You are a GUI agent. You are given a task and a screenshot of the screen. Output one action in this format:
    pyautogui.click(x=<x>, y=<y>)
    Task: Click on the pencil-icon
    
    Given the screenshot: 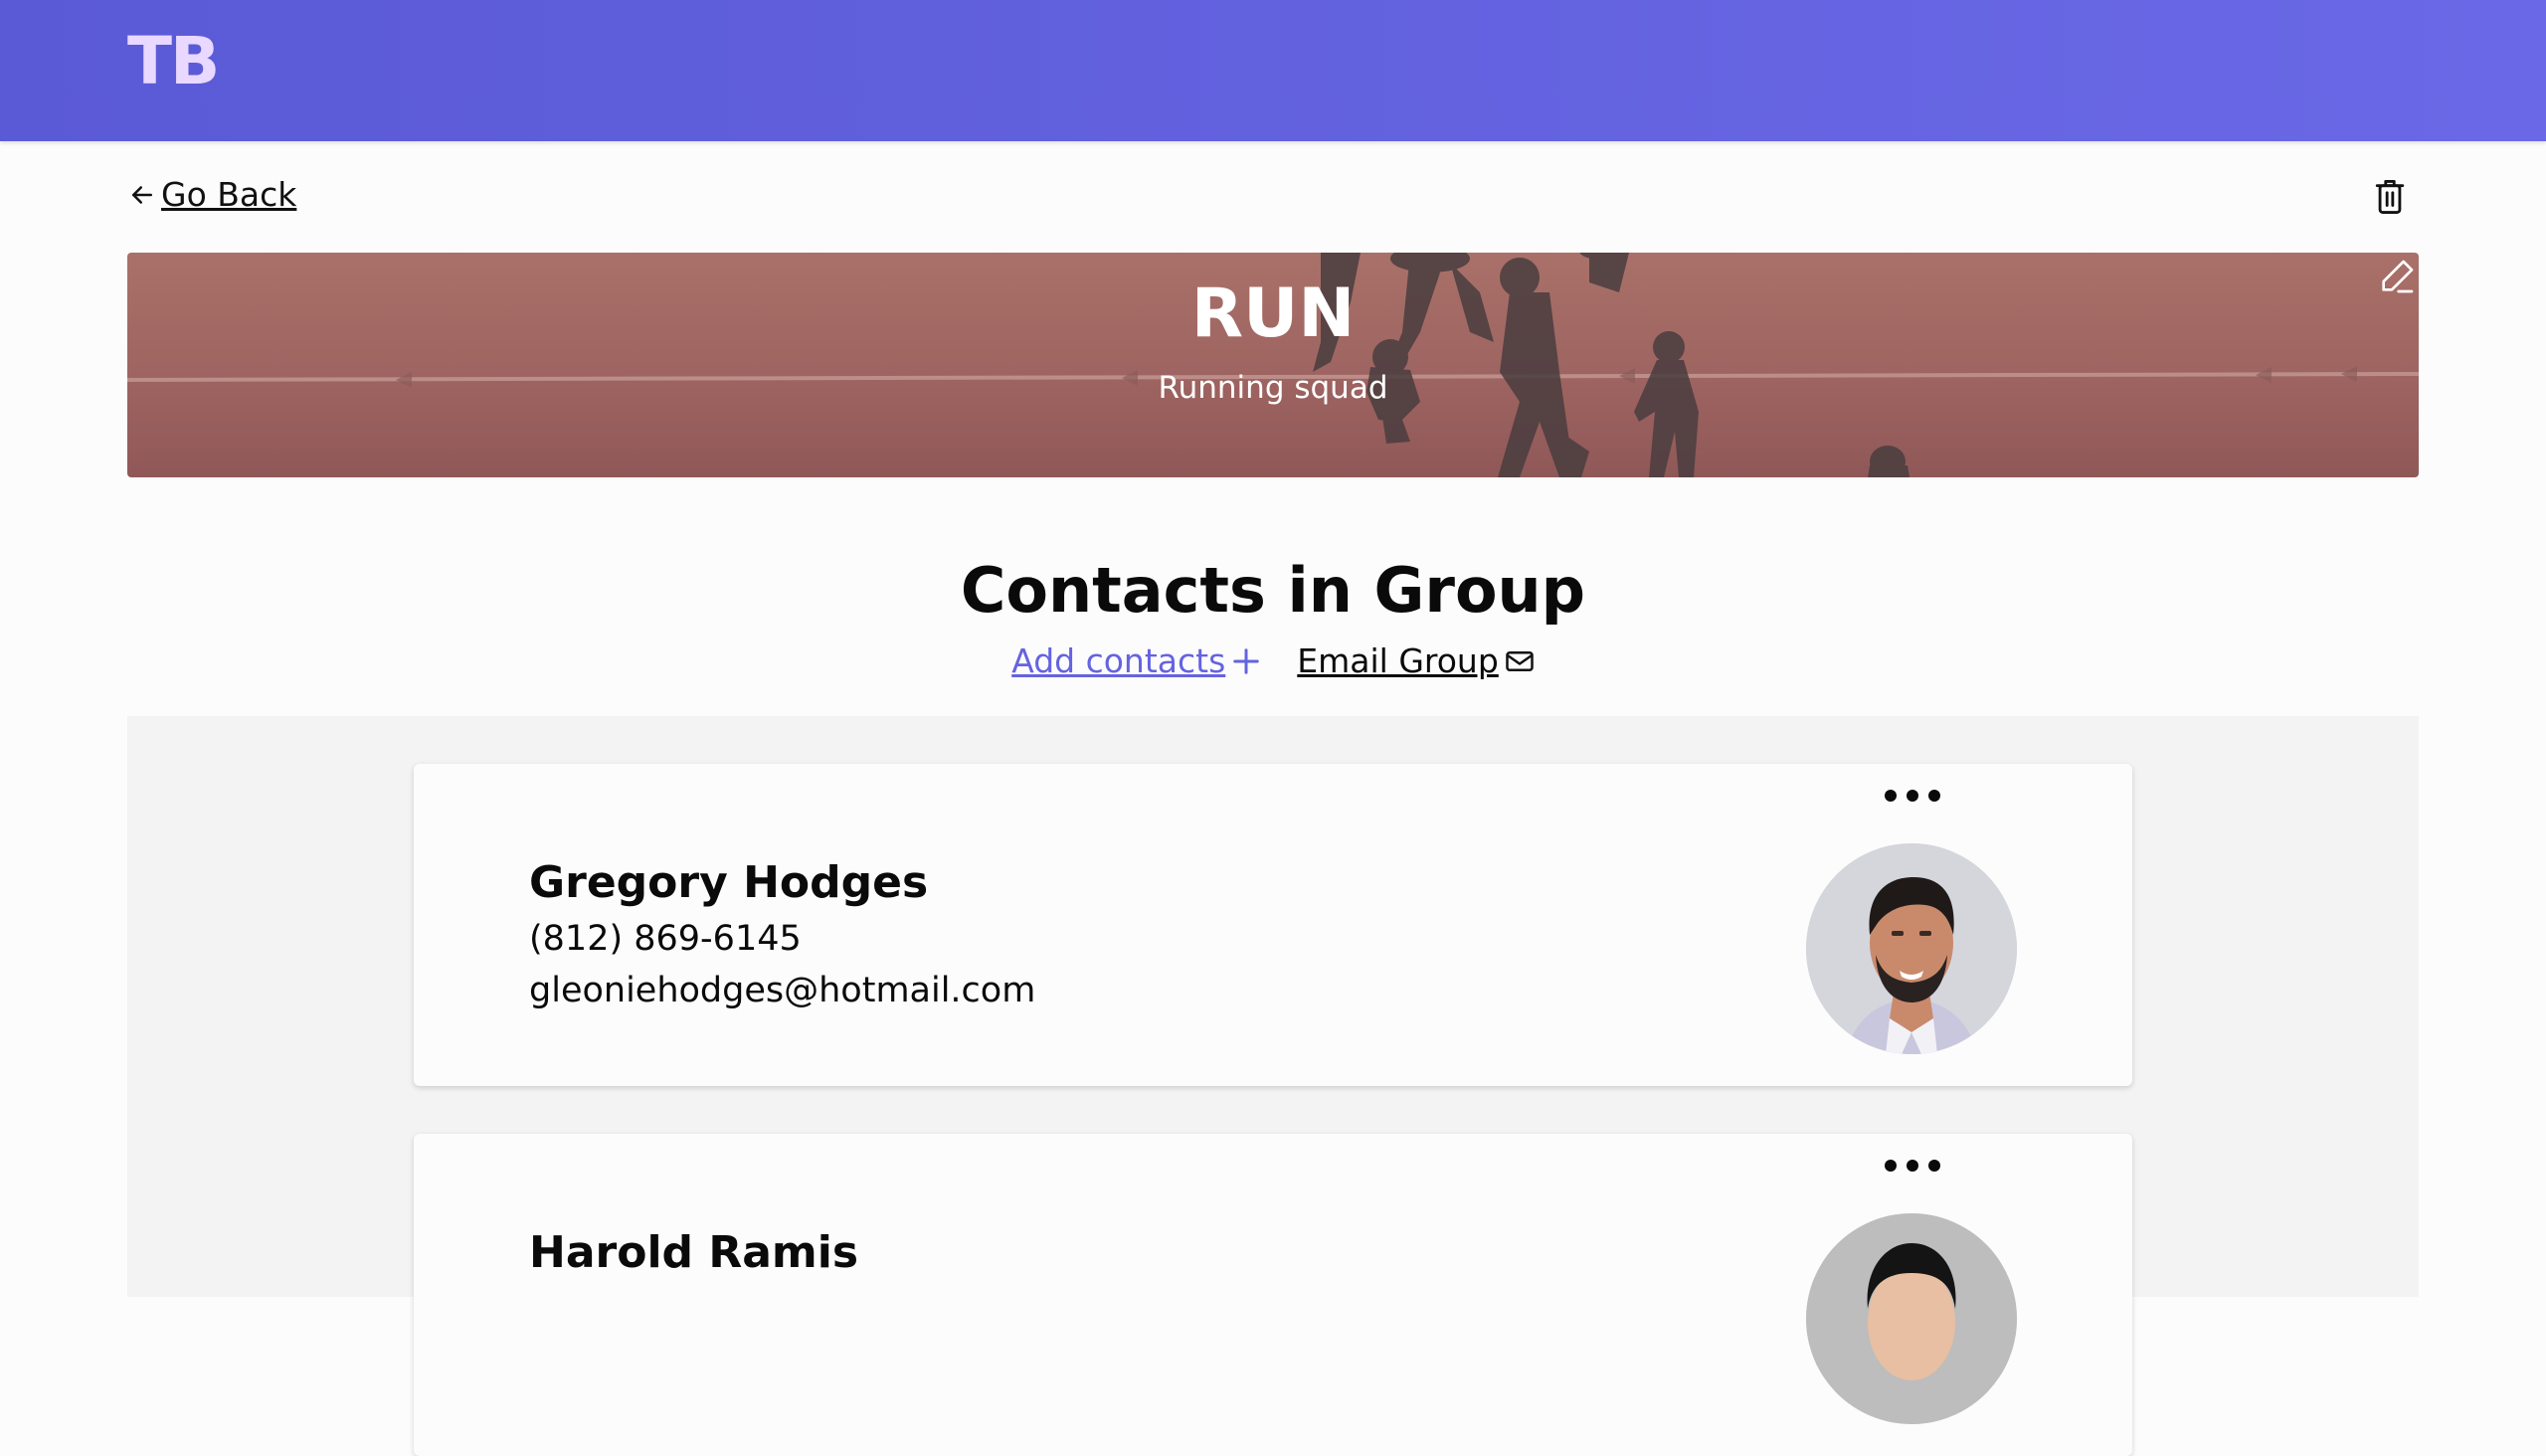 What is the action you would take?
    pyautogui.click(x=2397, y=276)
    